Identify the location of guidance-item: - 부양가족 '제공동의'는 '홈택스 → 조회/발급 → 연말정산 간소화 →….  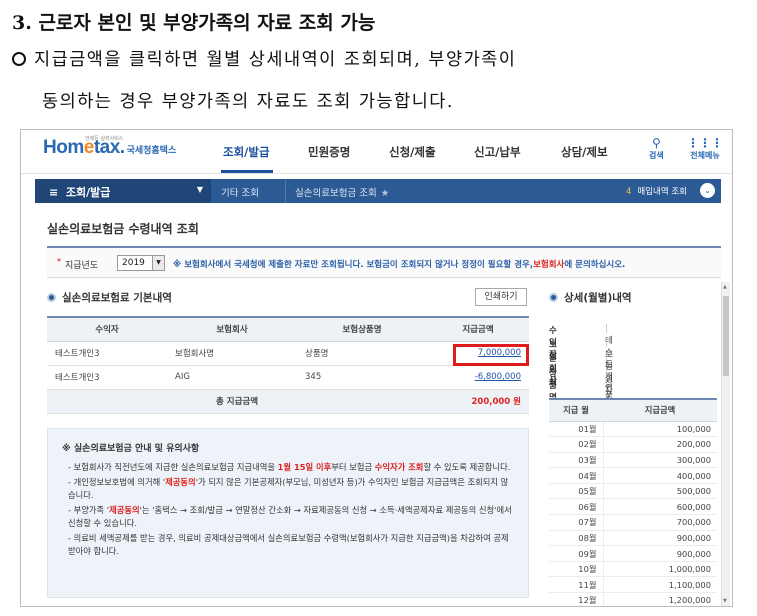
(290, 516).